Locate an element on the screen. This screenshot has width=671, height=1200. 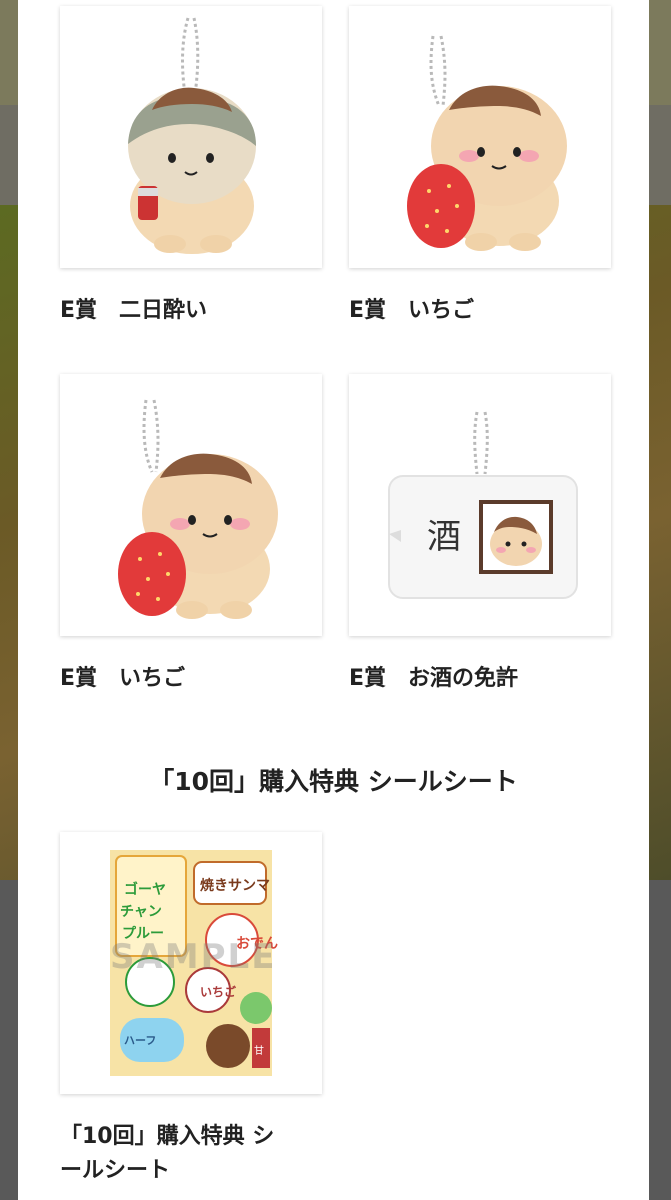
svg-text: 甘 is located at coordinates (259, 1050).